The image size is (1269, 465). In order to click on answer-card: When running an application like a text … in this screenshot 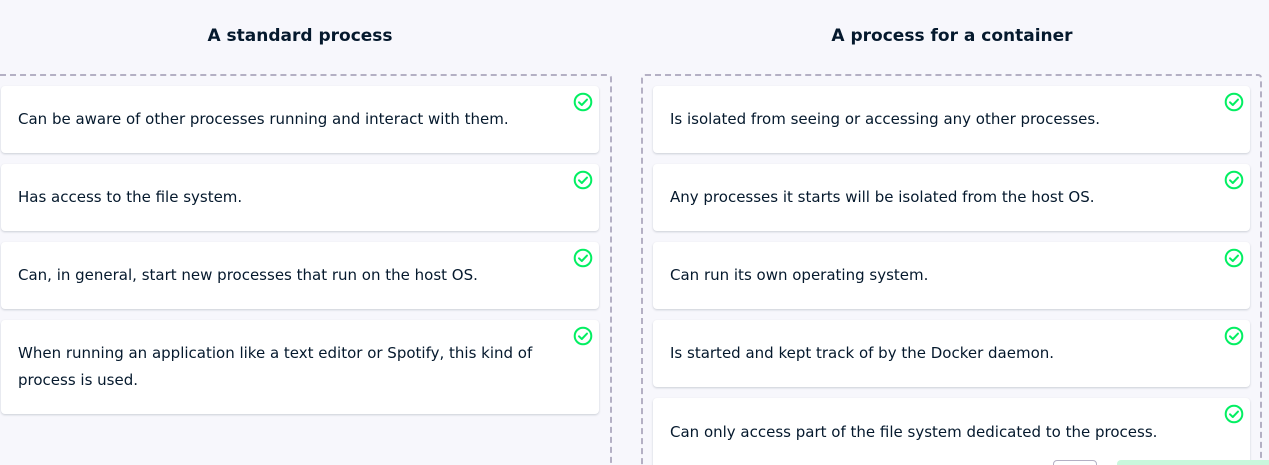, I will do `click(300, 367)`.